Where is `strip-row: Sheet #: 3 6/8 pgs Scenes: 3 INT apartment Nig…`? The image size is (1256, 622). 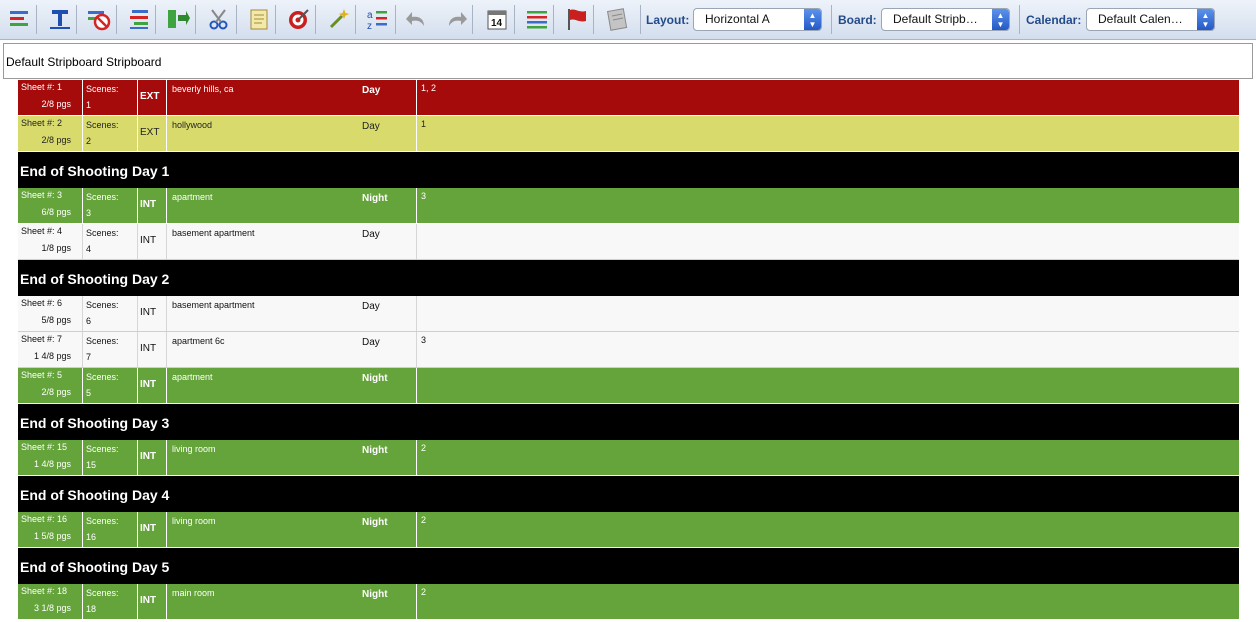
strip-row: Sheet #: 3 6/8 pgs Scenes: 3 INT apartment Nig… is located at coordinates (628, 206).